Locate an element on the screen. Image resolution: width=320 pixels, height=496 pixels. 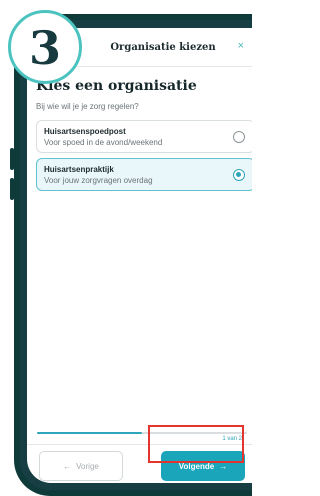
step-number-badge: 3 is located at coordinates (45, 47).